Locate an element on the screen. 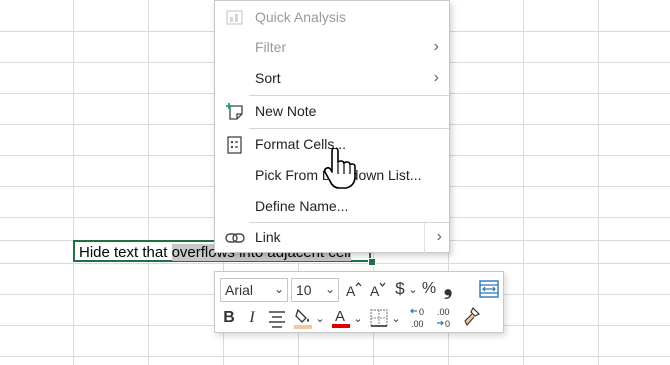 Image resolution: width=670 pixels, height=365 pixels. format-cells-icon is located at coordinates (235, 145).